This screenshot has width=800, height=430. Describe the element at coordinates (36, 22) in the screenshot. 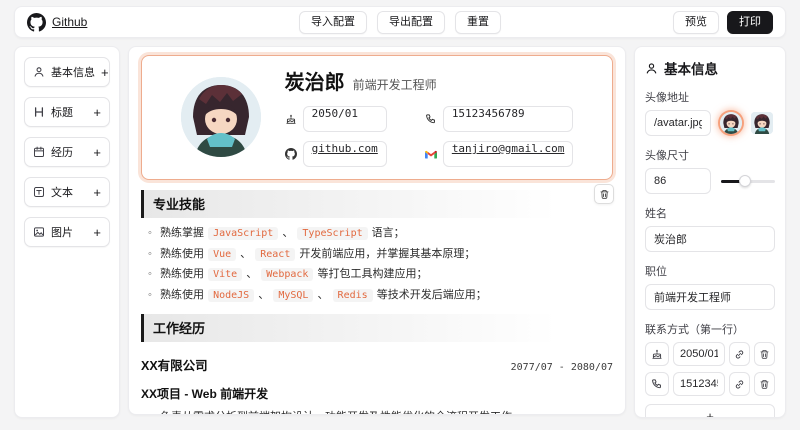

I see `github-logo-icon` at that location.